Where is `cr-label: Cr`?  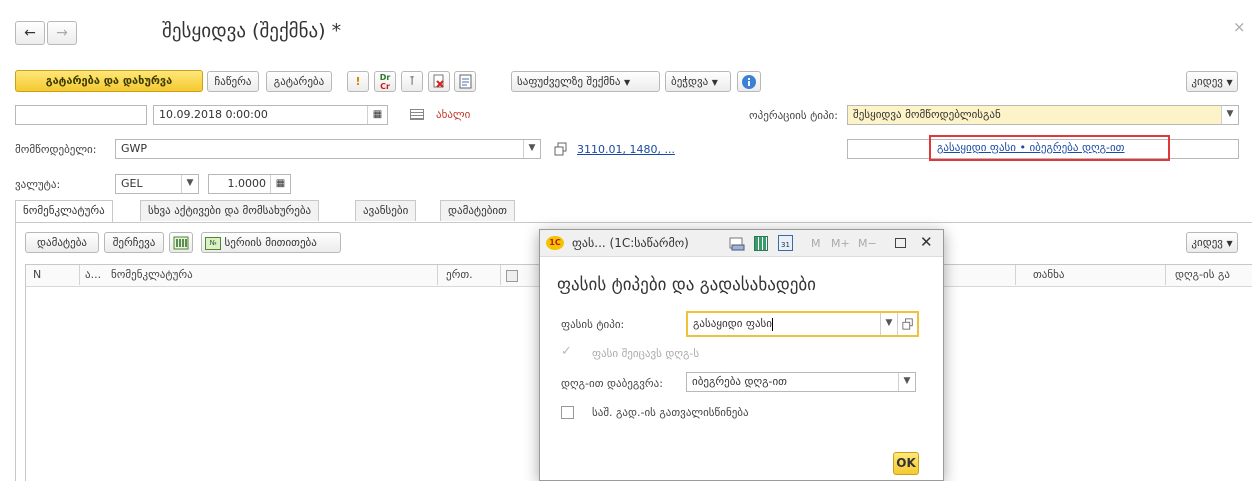
cr-label: Cr is located at coordinates (385, 86).